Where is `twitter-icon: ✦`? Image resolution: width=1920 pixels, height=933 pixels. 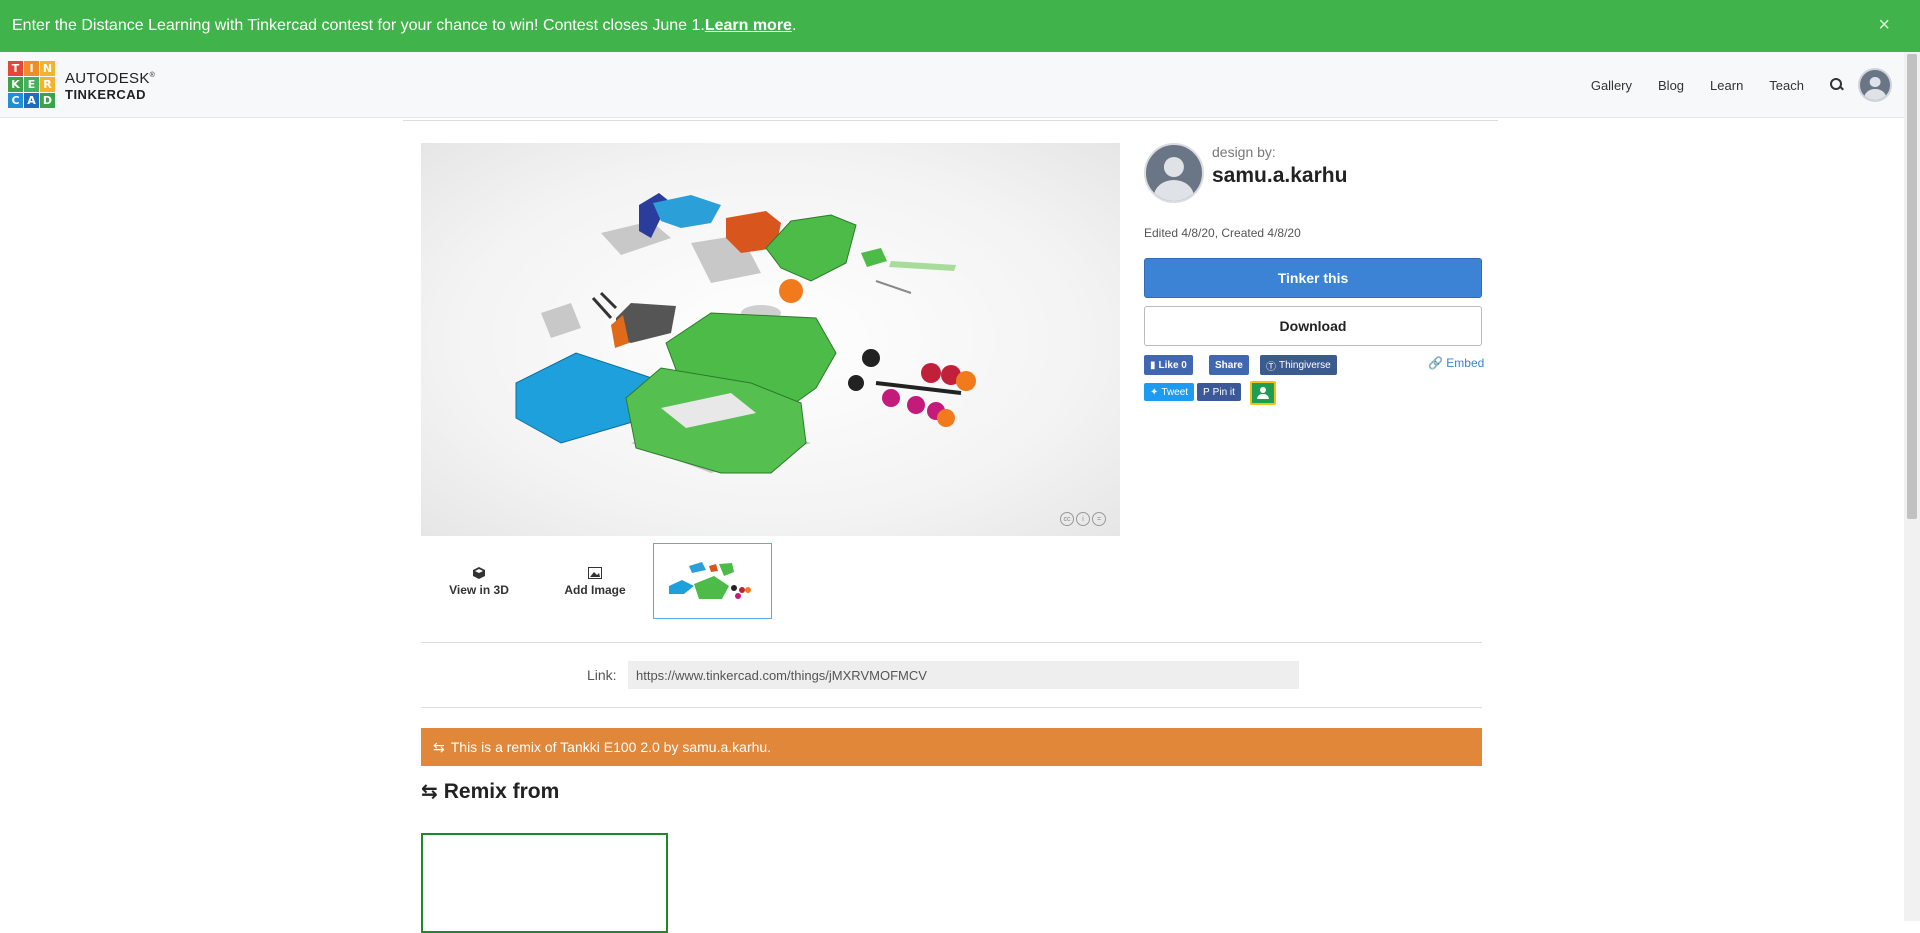 twitter-icon: ✦ is located at coordinates (1154, 392).